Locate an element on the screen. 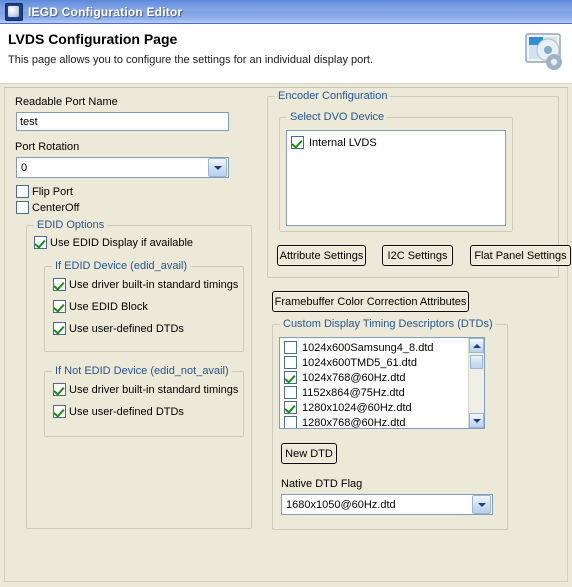 The width and height of the screenshot is (572, 587). port-rotation-label: Port Rotation is located at coordinates (47, 147).